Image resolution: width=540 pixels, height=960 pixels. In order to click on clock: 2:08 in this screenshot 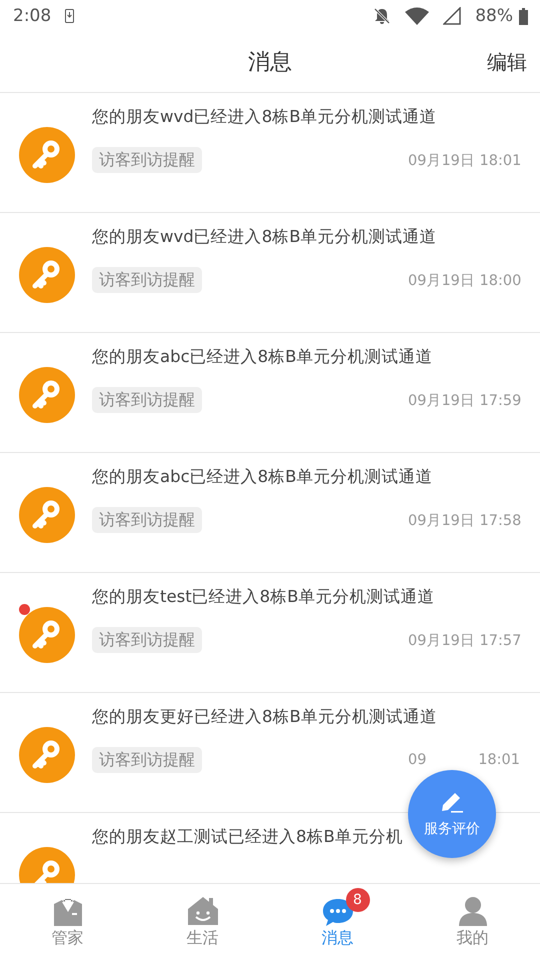, I will do `click(32, 16)`.